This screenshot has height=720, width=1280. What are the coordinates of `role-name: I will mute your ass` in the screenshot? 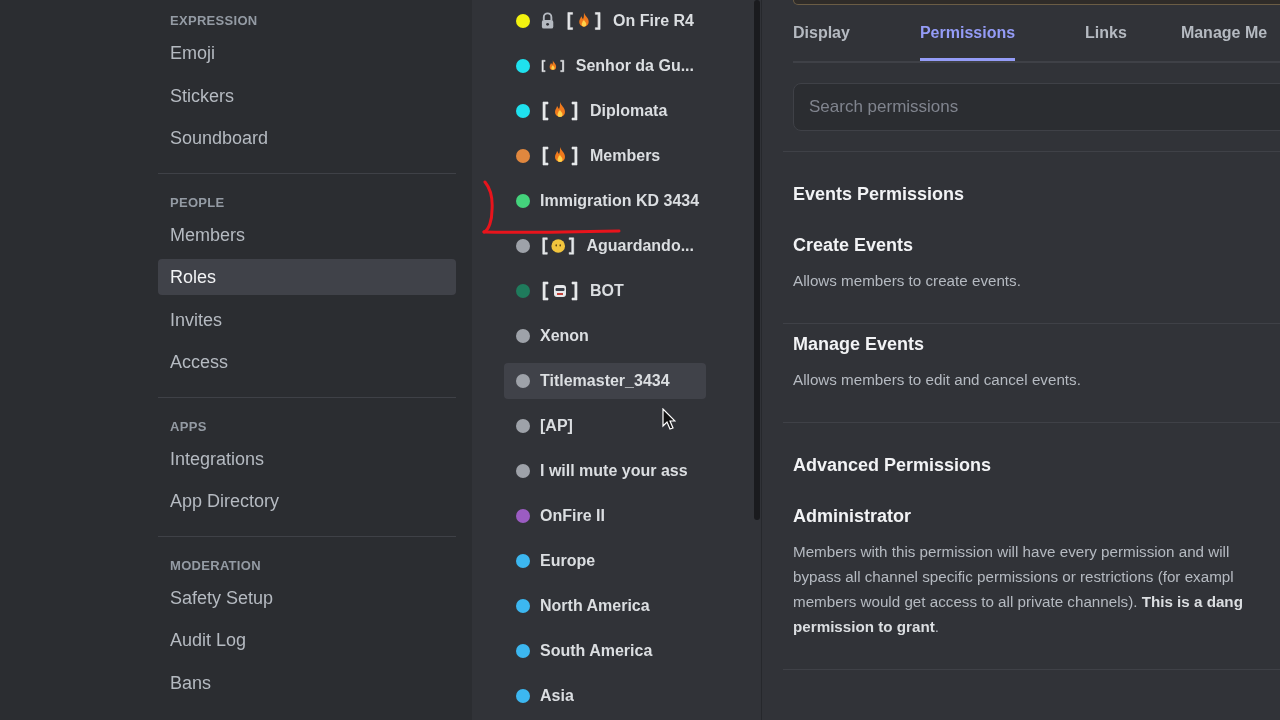 It's located at (614, 471).